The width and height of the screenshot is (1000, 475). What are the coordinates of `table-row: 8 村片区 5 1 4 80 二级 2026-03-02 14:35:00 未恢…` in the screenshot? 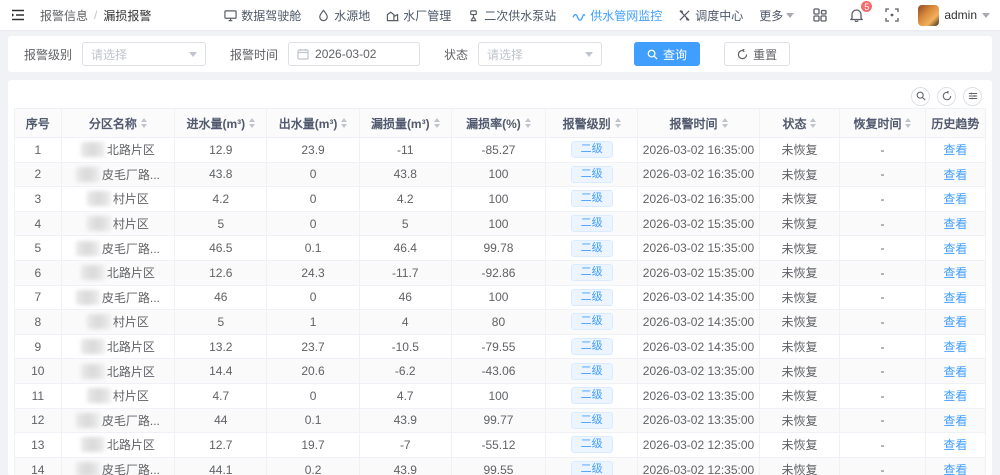 It's located at (500, 322).